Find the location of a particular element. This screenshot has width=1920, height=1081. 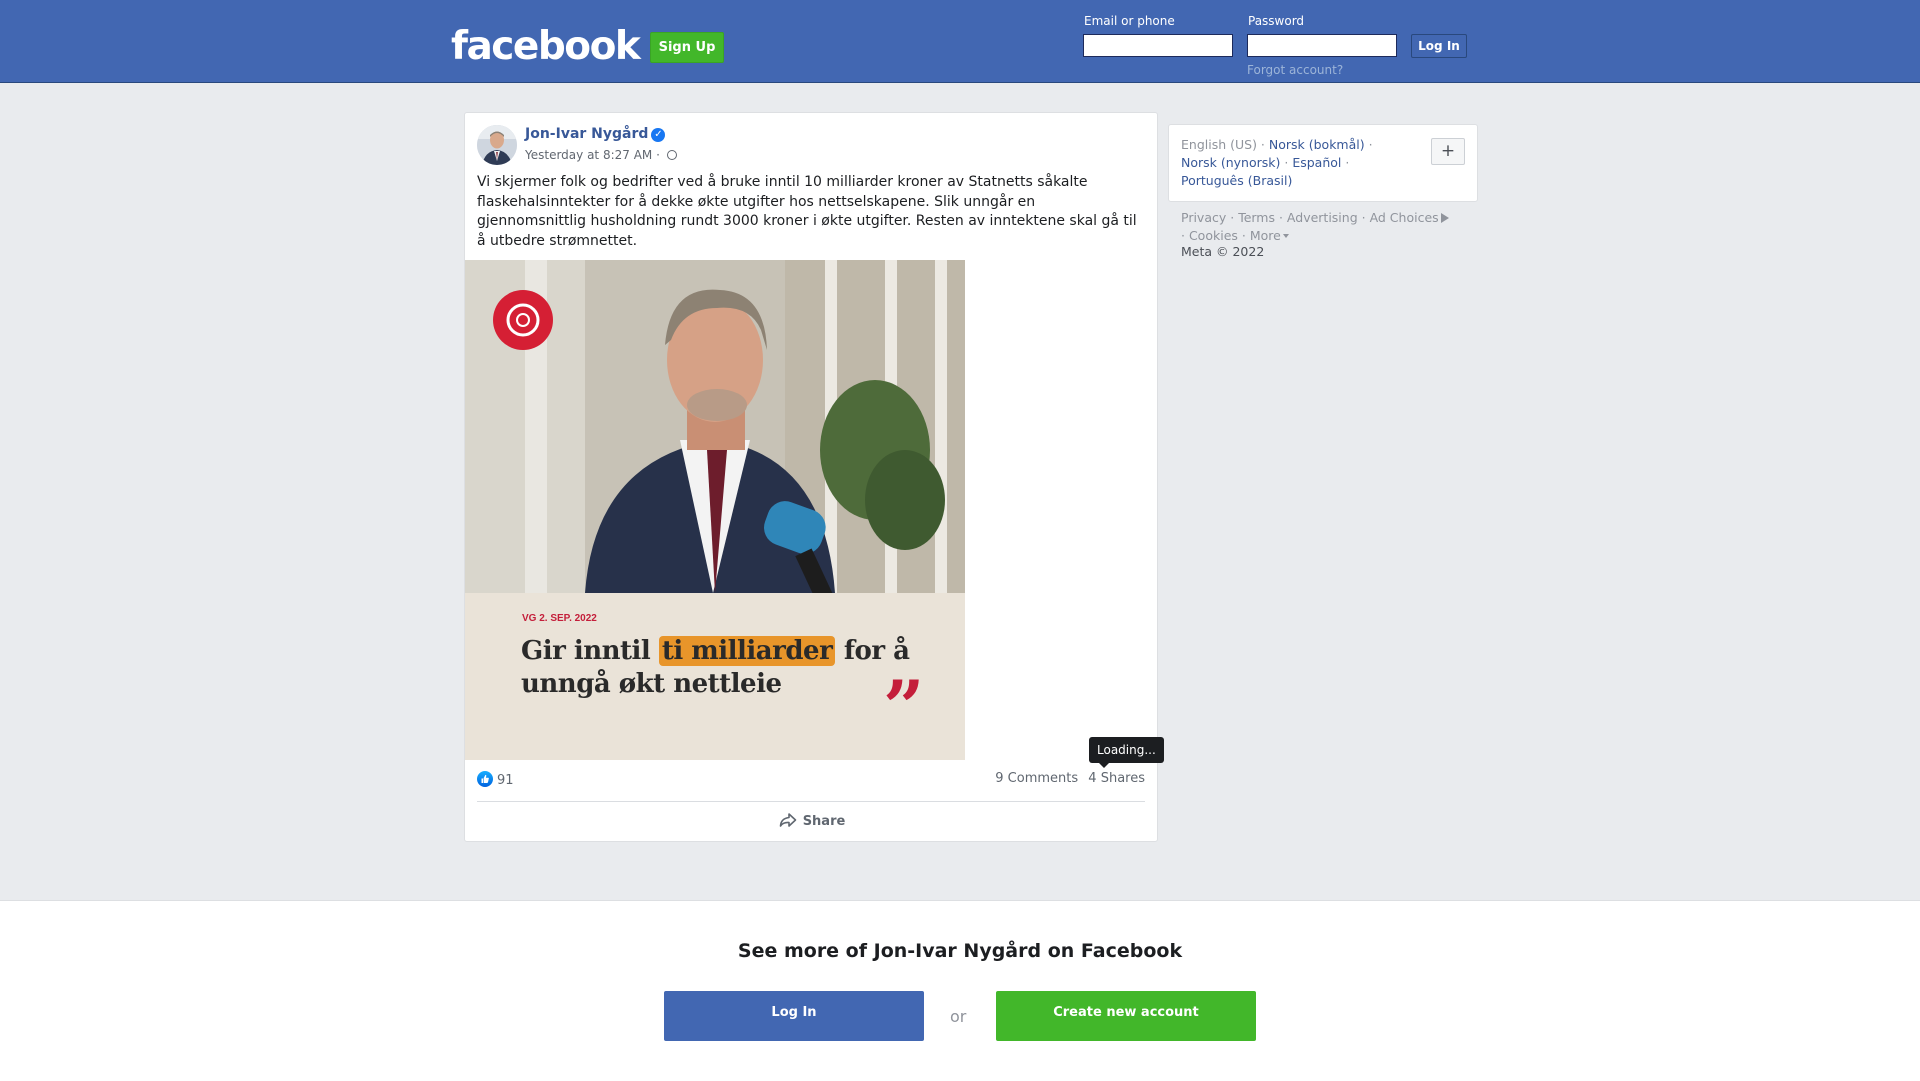

headline-part-1: Gir inntil is located at coordinates (590, 651).